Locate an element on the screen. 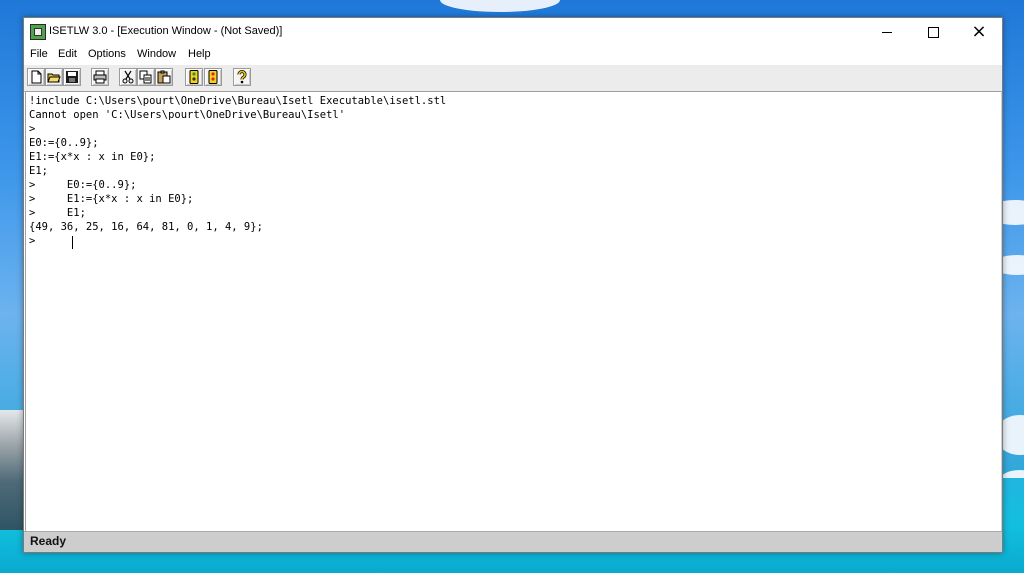 The height and width of the screenshot is (573, 1024). cut-icon is located at coordinates (128, 77).